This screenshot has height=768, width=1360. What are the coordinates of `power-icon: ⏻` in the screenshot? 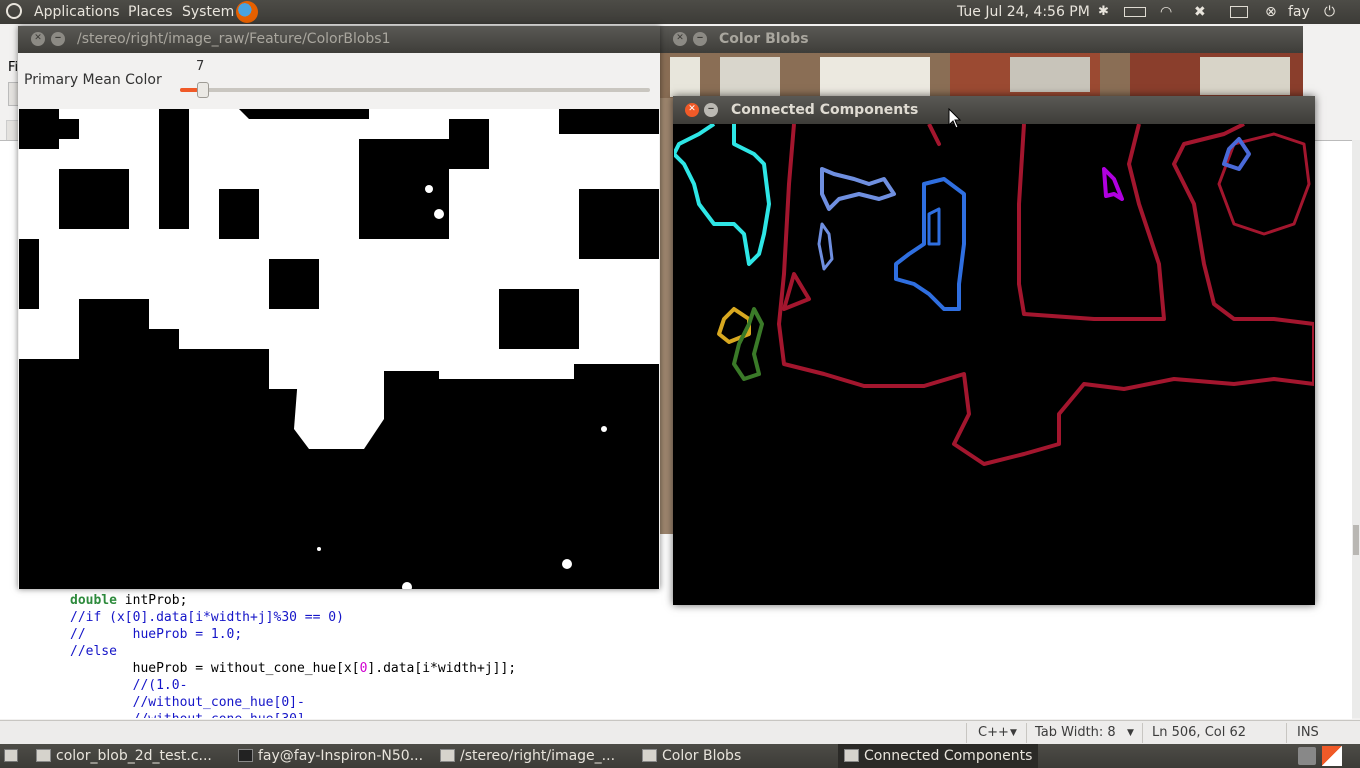 It's located at (1329, 12).